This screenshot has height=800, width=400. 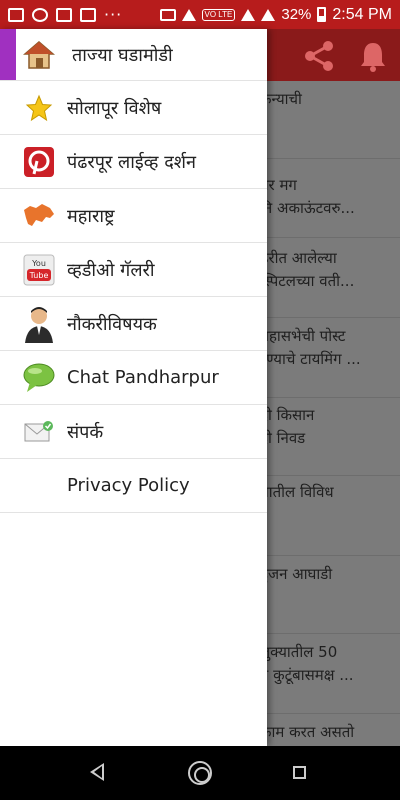 What do you see at coordinates (16, 14) in the screenshot?
I see `gmail-notification-icon` at bounding box center [16, 14].